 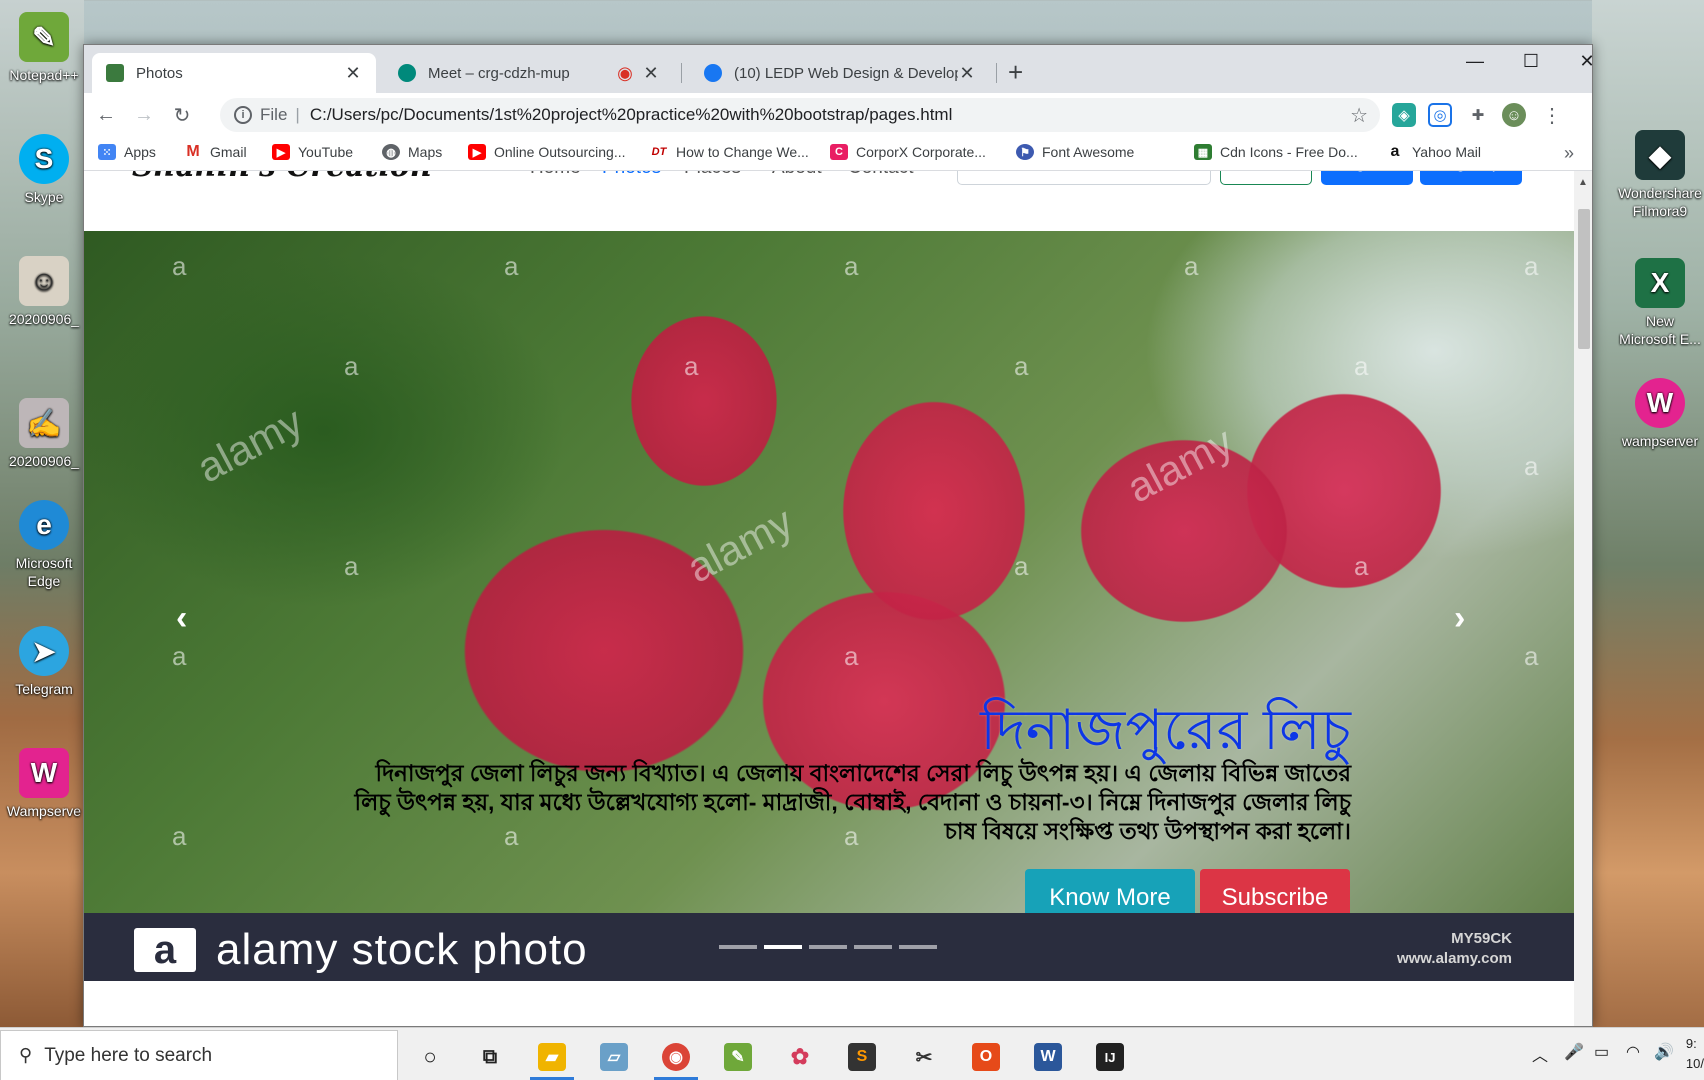 What do you see at coordinates (1664, 1052) in the screenshot?
I see `volume-icon: 🔊` at bounding box center [1664, 1052].